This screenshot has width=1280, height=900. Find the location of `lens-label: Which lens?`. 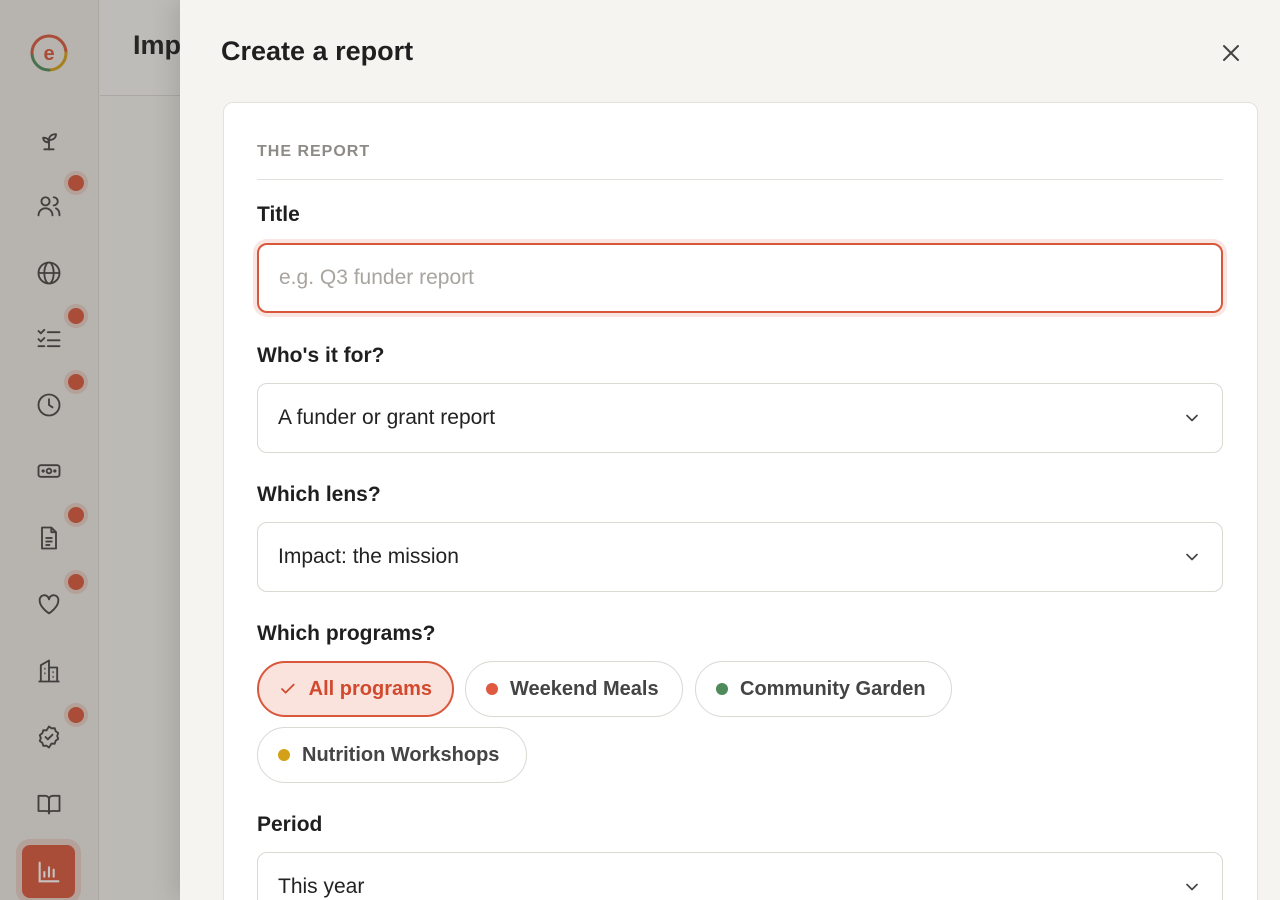

lens-label: Which lens? is located at coordinates (319, 494).